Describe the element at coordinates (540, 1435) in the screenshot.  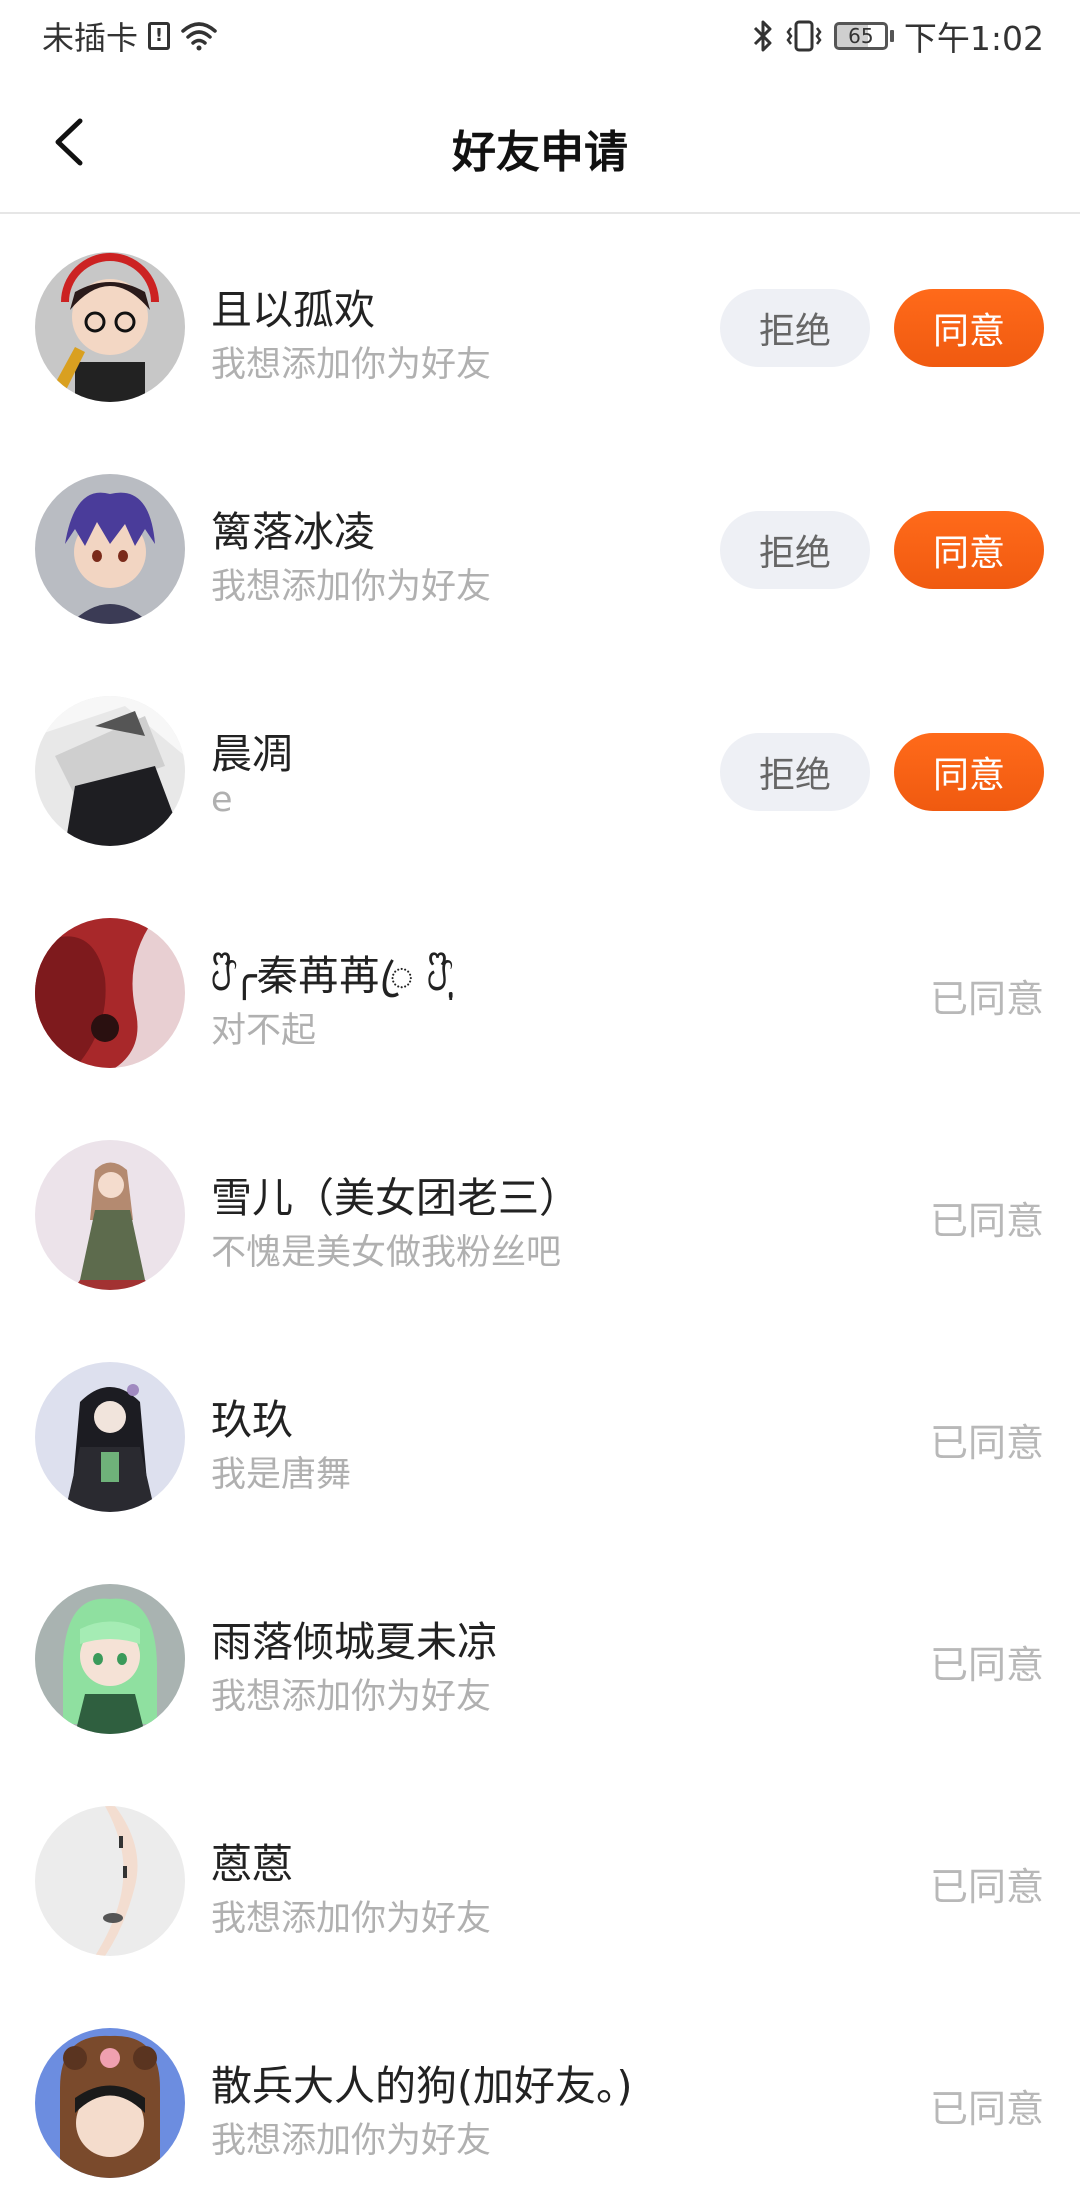
I see `friend-request-item: 玖玖 我是唐舞 已同意` at that location.